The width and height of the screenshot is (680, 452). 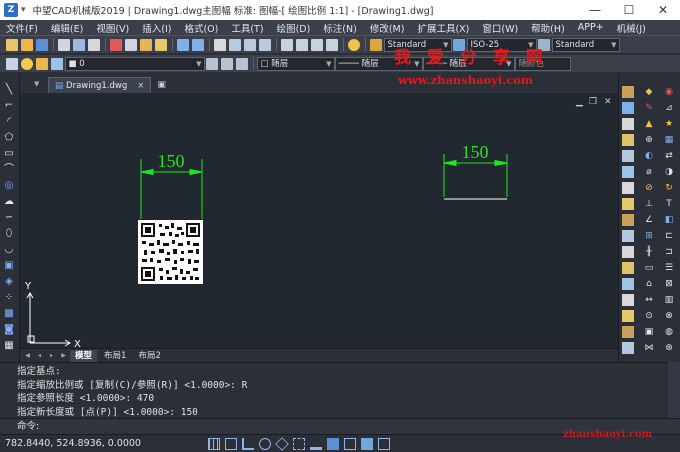 What do you see at coordinates (281, 443) in the screenshot?
I see `osnap-toggle-icon` at bounding box center [281, 443].